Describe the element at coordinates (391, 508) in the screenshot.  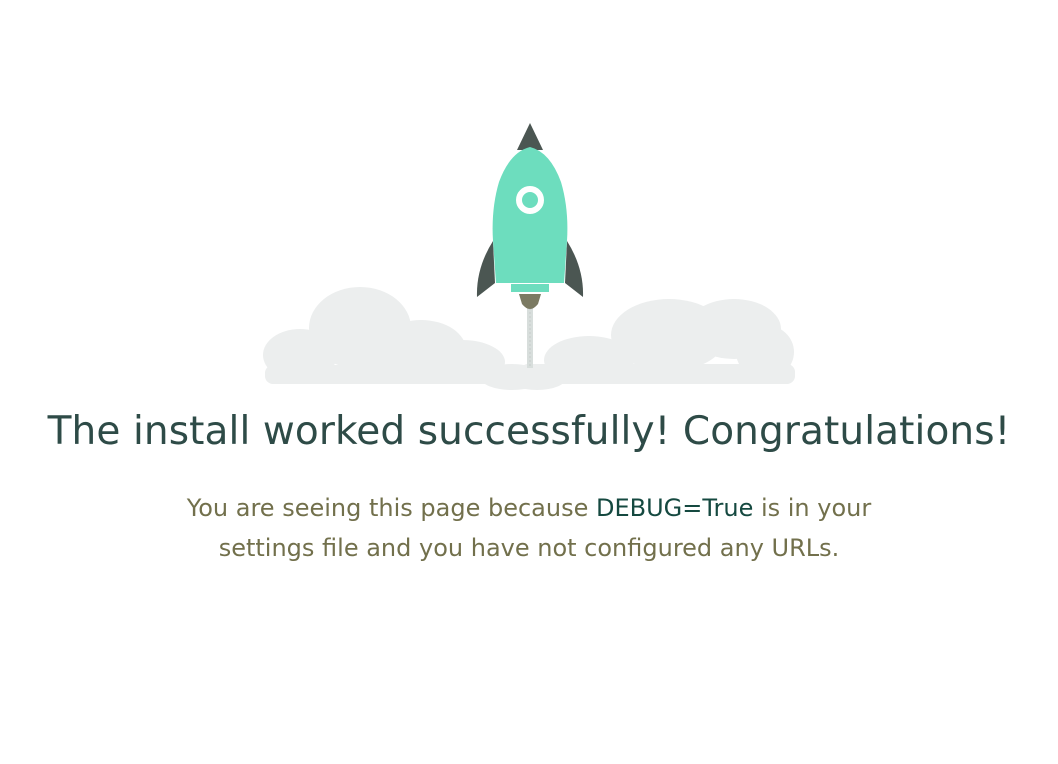
I see `message-prefix: You are seeing this page because` at that location.